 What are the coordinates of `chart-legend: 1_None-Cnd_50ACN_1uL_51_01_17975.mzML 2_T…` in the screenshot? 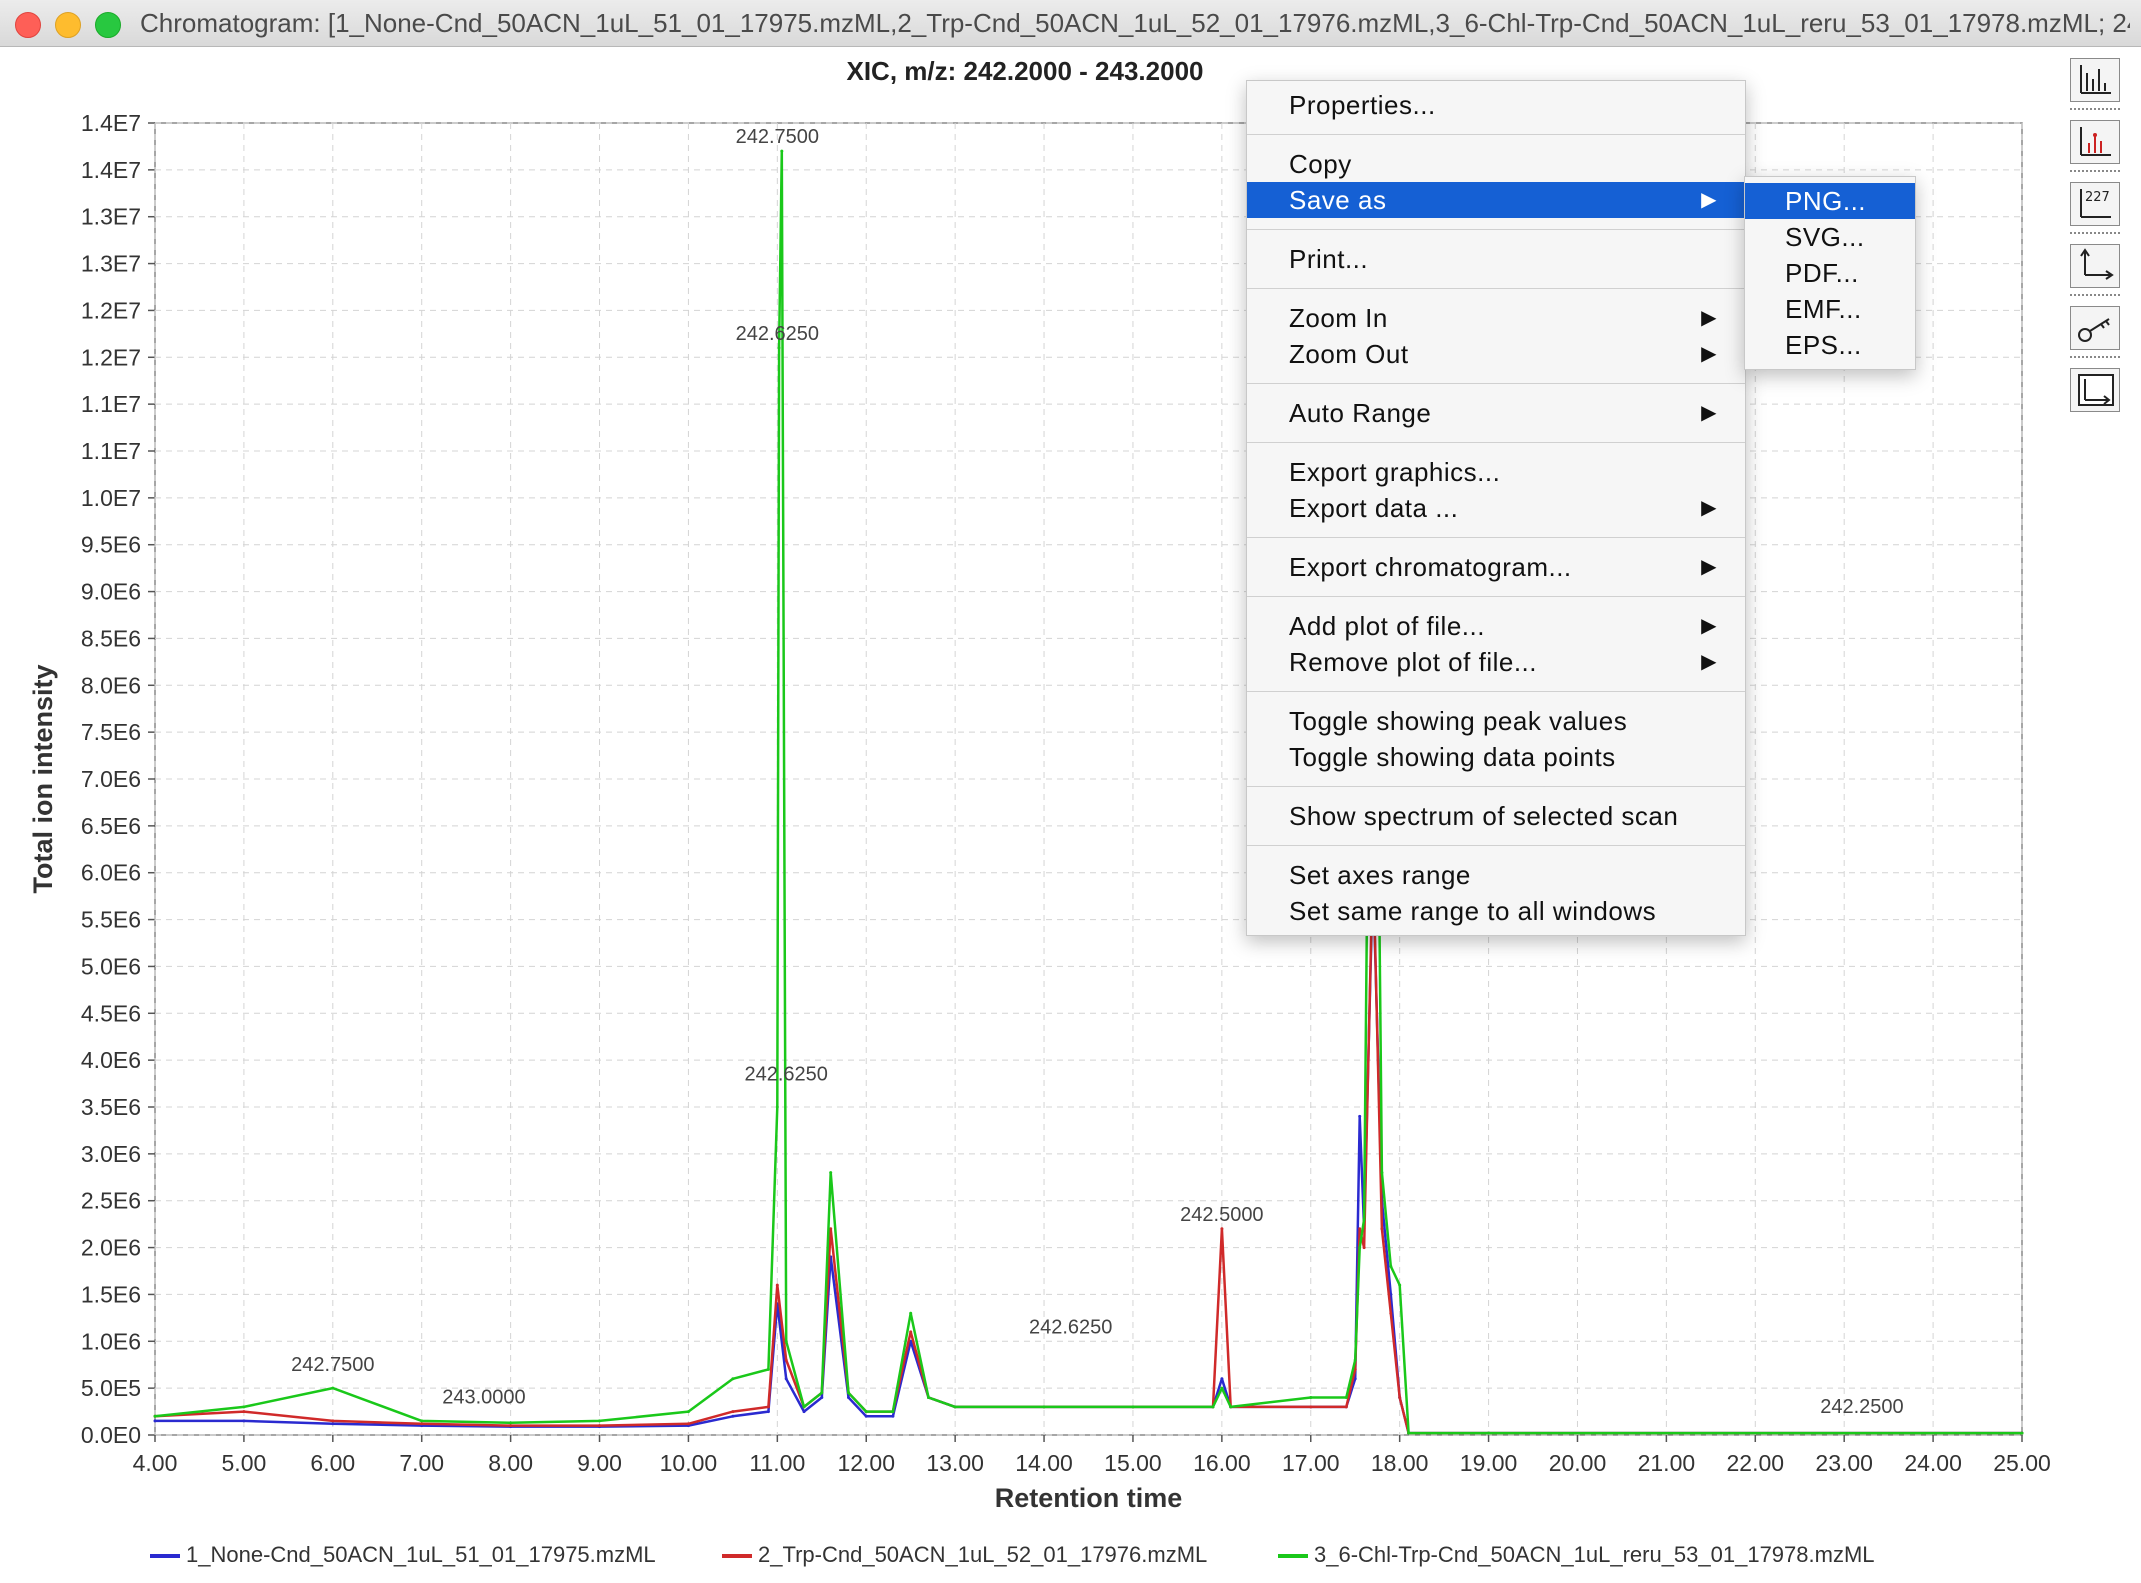 It's located at (1070, 1557).